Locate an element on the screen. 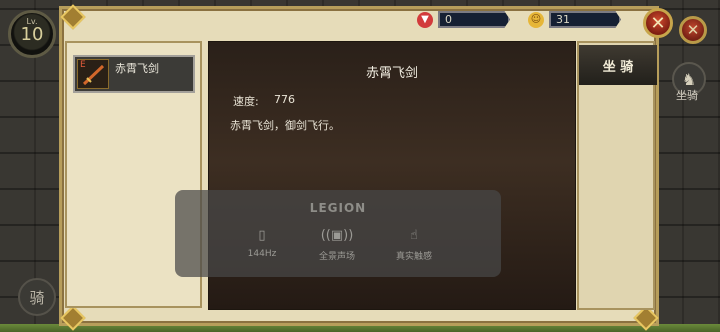 This screenshot has height=332, width=720. item-name: 赤霄飞剑 is located at coordinates (137, 68).